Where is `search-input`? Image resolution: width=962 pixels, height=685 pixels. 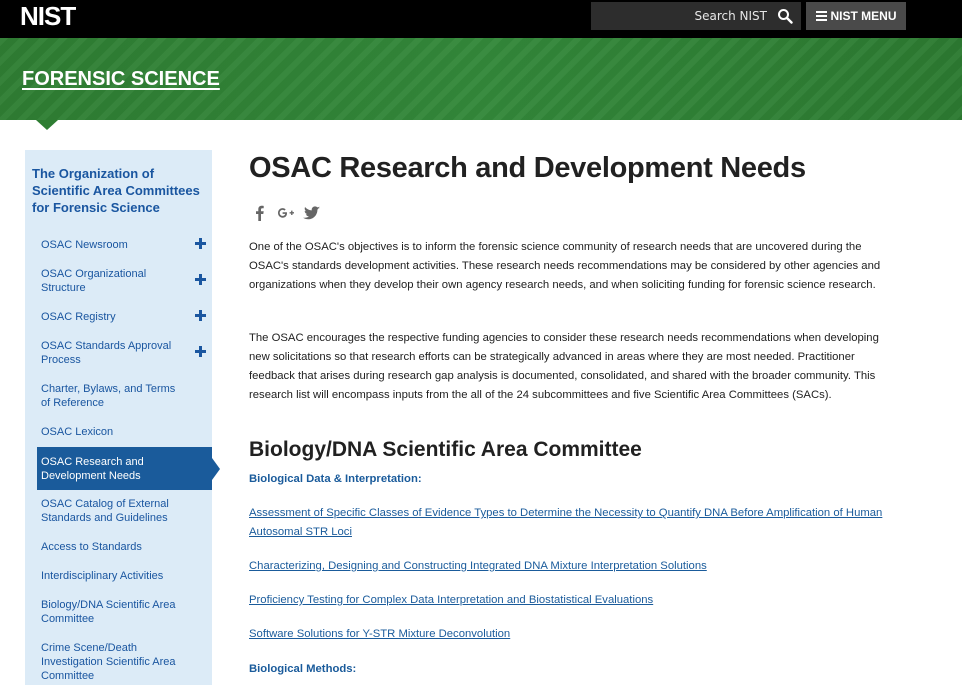 search-input is located at coordinates (682, 16).